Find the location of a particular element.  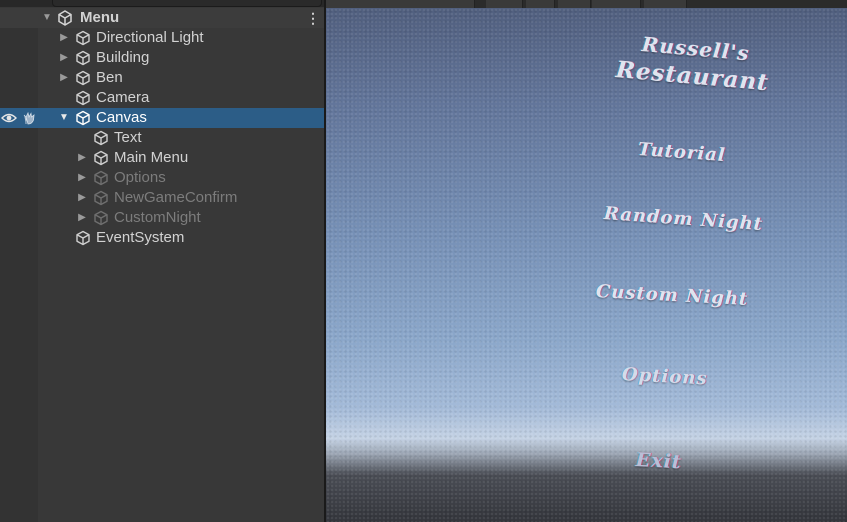

hierarchy-item: ▶ Directional Light is located at coordinates (162, 38).